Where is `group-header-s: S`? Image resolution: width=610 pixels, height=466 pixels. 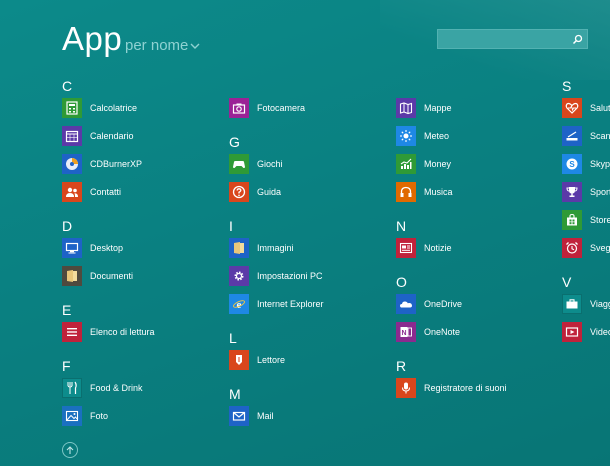 group-header-s: S is located at coordinates (566, 86).